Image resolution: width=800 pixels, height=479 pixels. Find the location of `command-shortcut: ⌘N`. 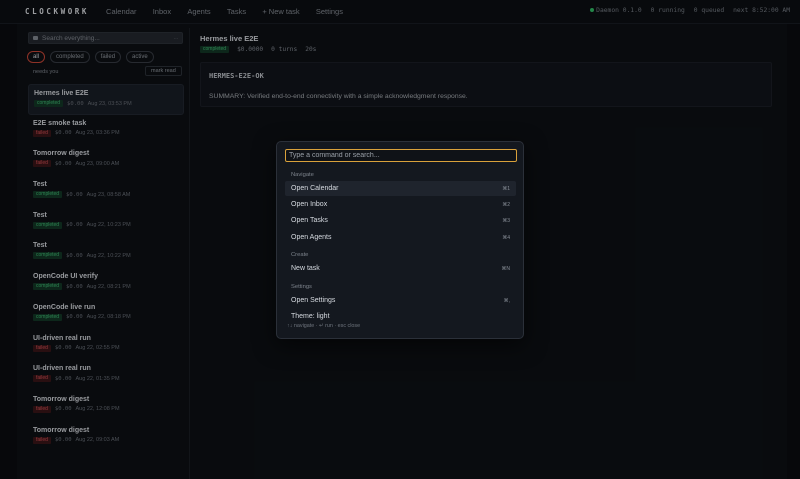

command-shortcut: ⌘N is located at coordinates (505, 268).